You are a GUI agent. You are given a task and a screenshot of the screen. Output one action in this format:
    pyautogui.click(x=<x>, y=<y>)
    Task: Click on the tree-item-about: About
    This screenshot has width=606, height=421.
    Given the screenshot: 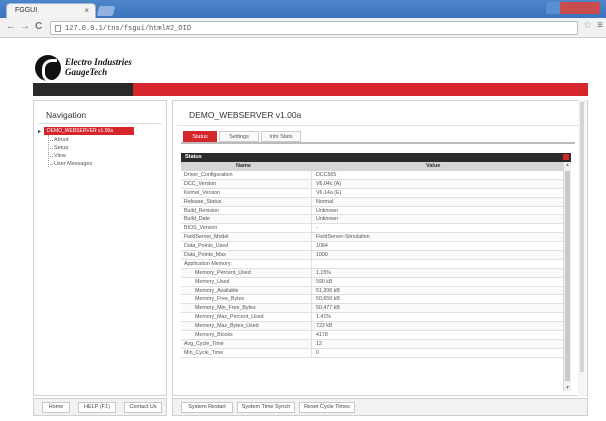 What is the action you would take?
    pyautogui.click(x=57, y=140)
    